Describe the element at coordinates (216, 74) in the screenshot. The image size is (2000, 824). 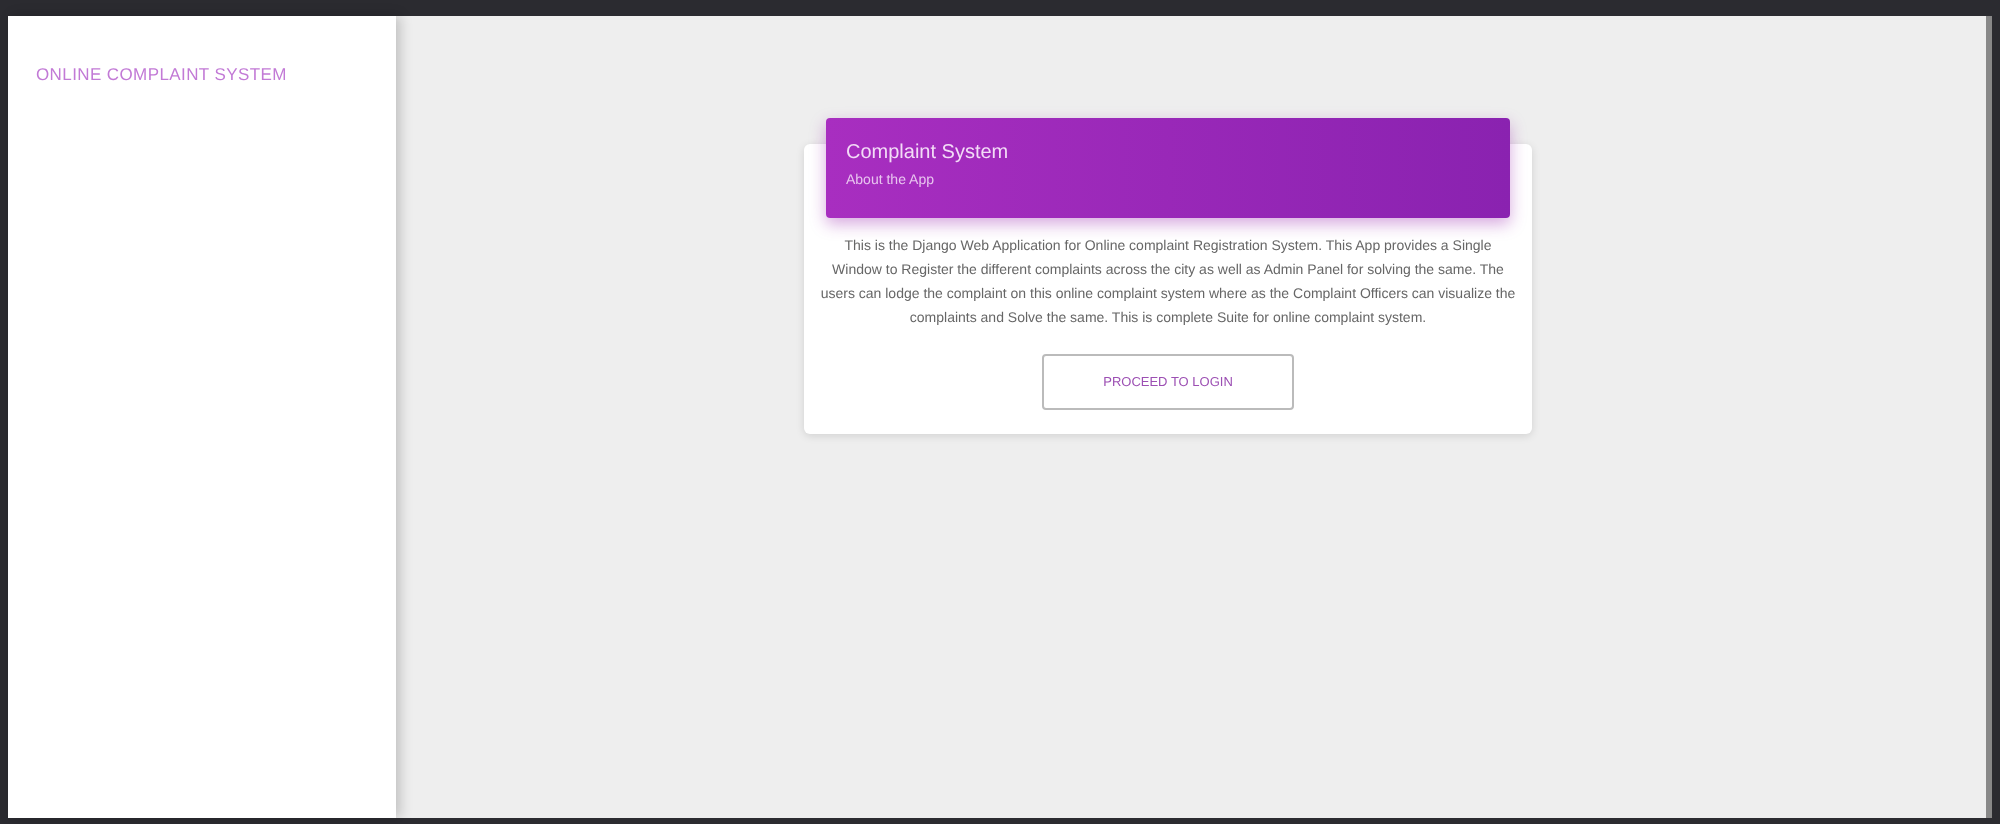
I see `brand-title: ONLINE COMPLAINT SYSTEM` at that location.